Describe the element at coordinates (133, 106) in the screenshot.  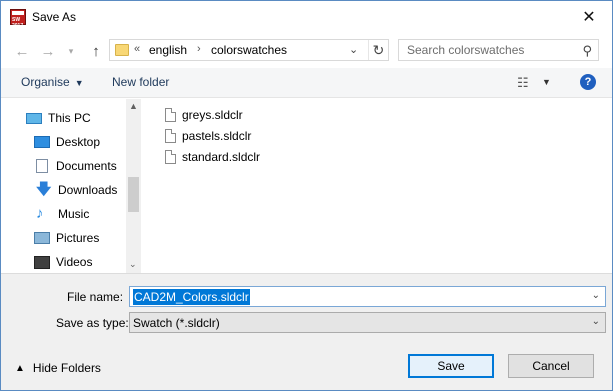
I see `scroll-up-icon: ▲` at that location.